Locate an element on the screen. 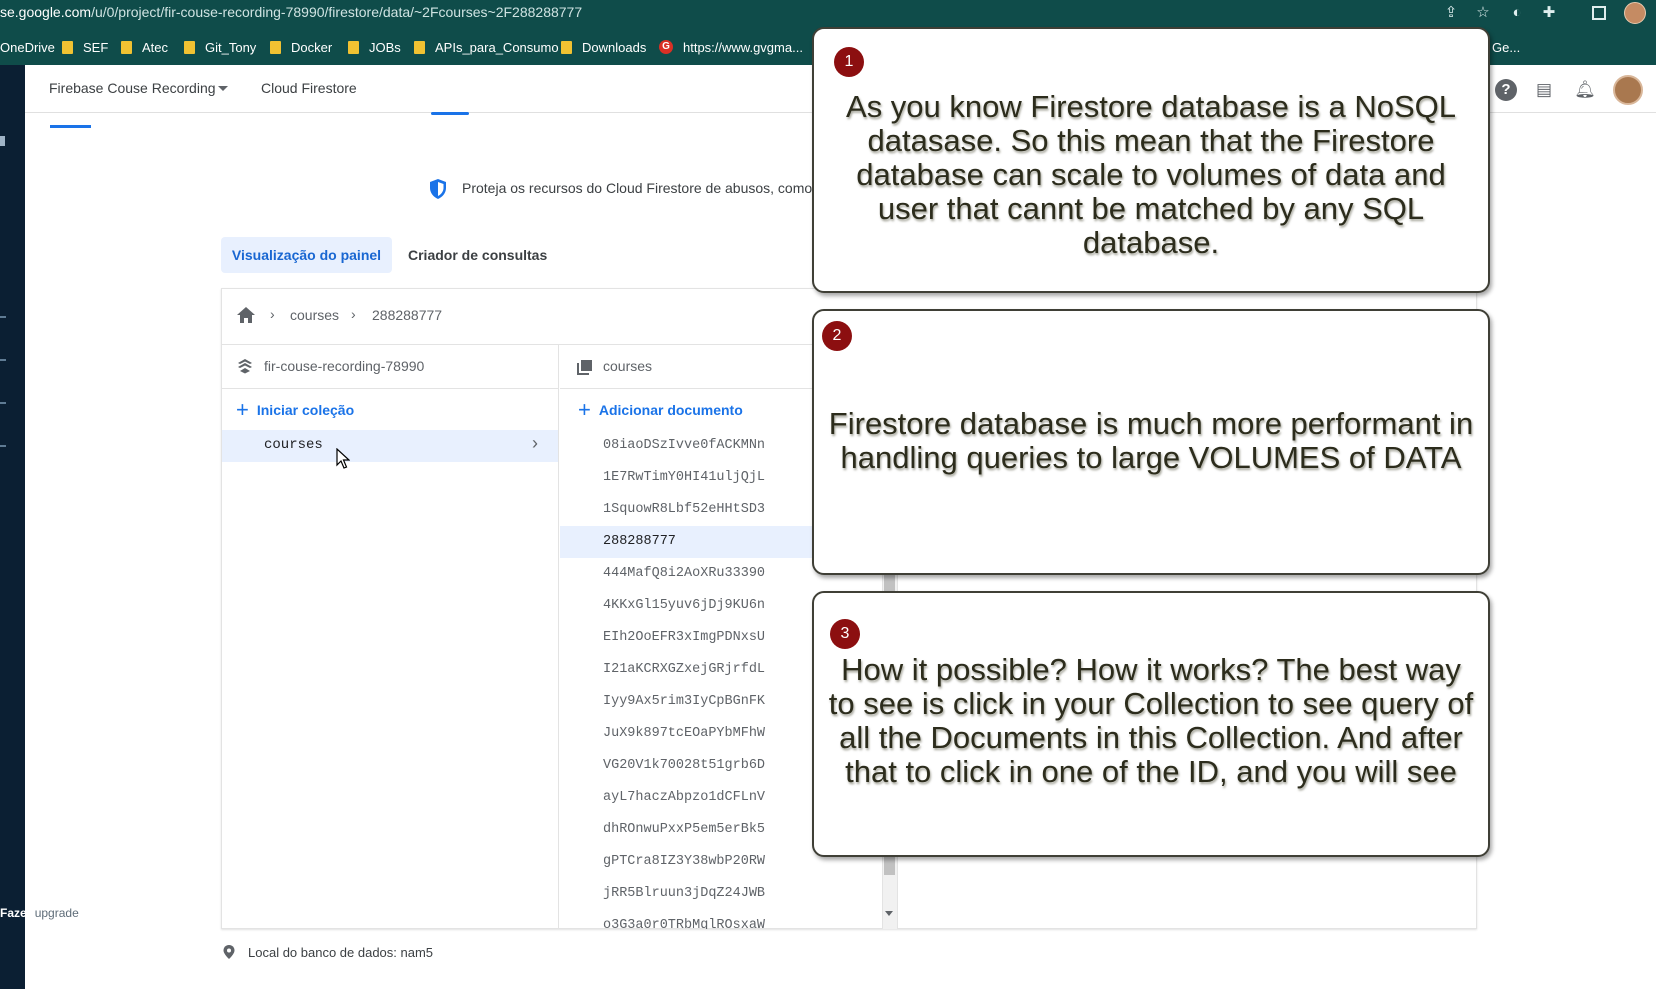  tab-panel-view: Visualização do painel is located at coordinates (306, 255).